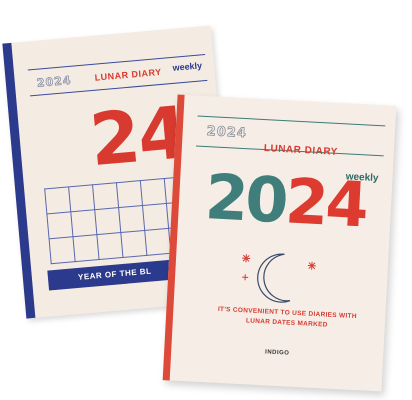  I want to click on back-diary-year: 2024, so click(54, 81).